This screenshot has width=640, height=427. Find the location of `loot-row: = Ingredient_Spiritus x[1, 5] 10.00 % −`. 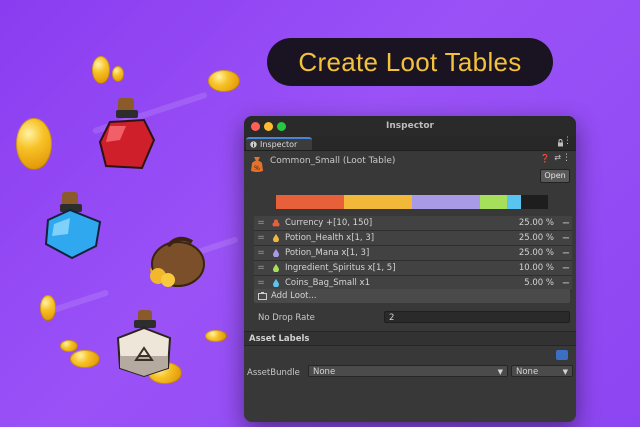

loot-row: = Ingredient_Spiritus x[1, 5] 10.00 % − is located at coordinates (413, 268).